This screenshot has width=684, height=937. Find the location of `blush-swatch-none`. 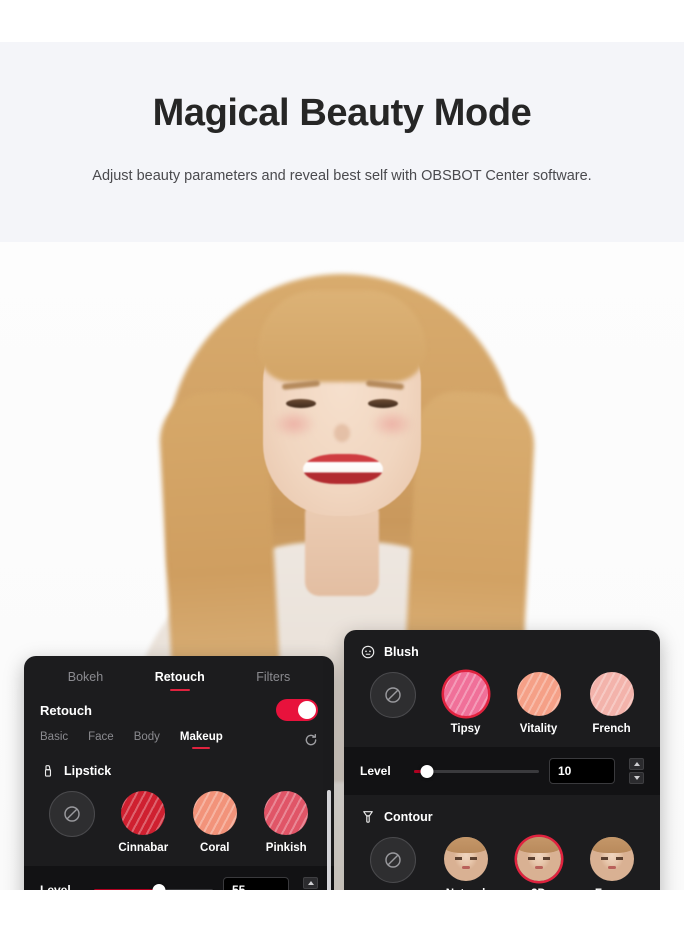

blush-swatch-none is located at coordinates (392, 698).